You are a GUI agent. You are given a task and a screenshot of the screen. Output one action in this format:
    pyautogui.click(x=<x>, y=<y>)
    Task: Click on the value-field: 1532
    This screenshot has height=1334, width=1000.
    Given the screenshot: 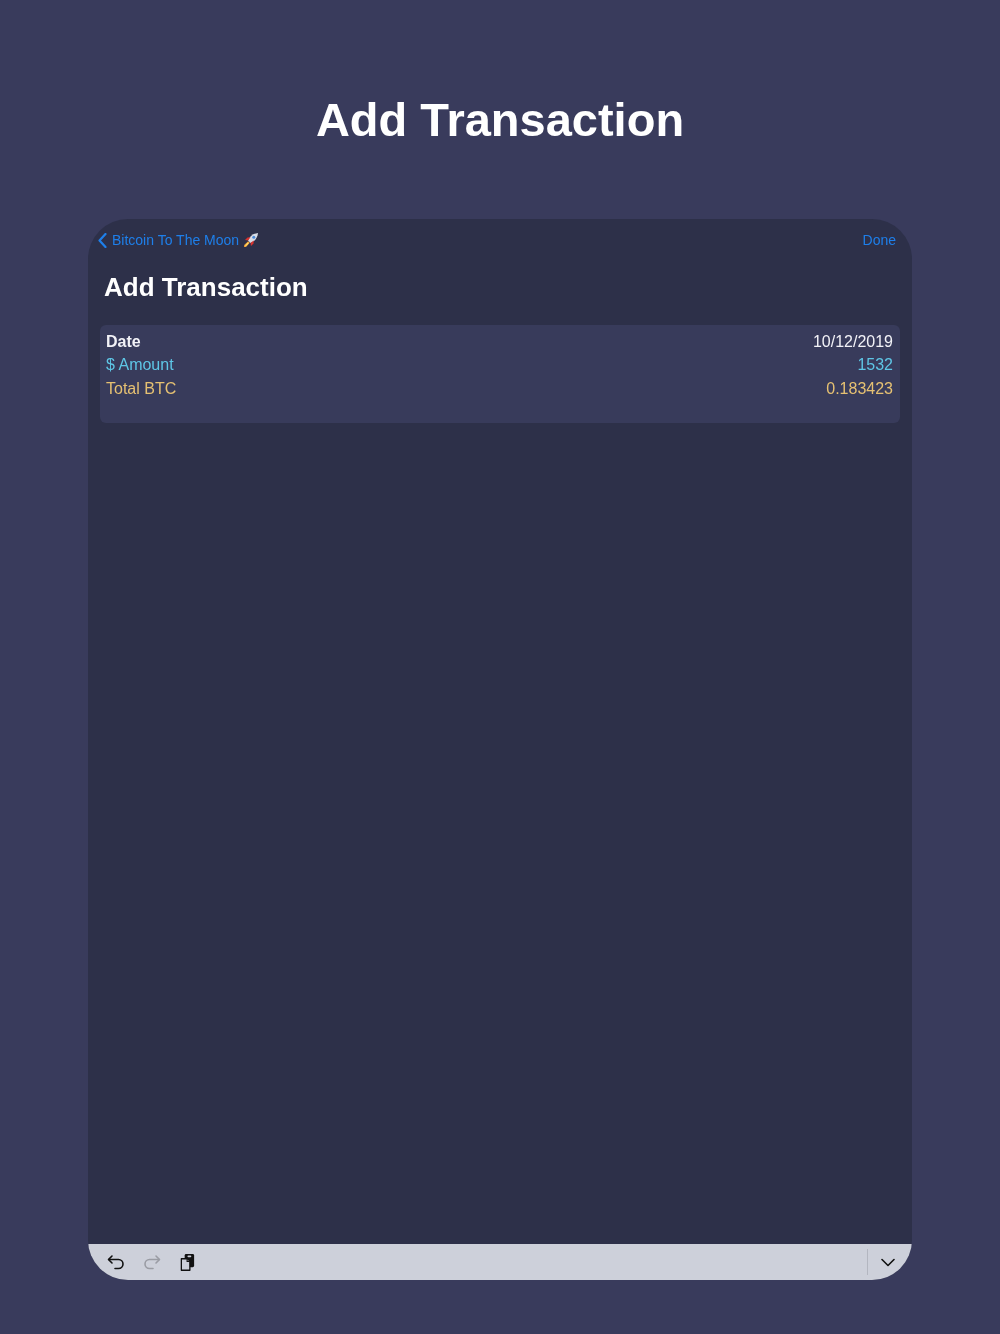 What is the action you would take?
    pyautogui.click(x=875, y=365)
    